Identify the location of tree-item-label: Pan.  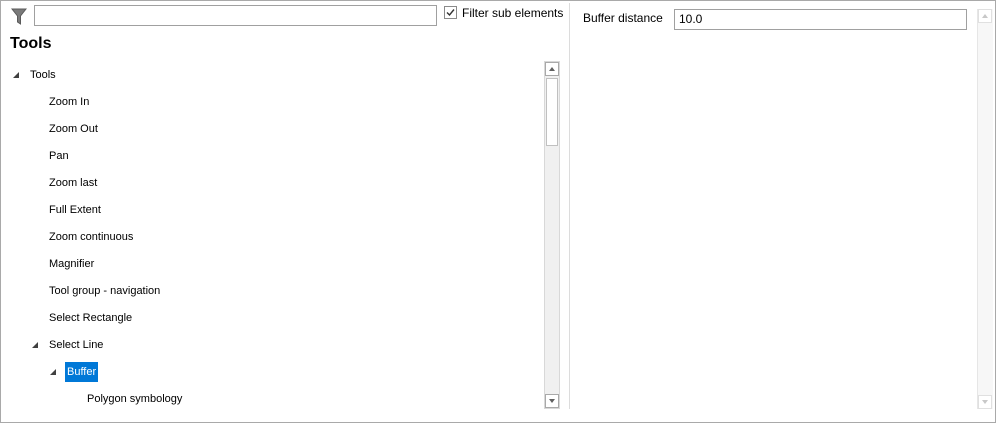
(59, 156).